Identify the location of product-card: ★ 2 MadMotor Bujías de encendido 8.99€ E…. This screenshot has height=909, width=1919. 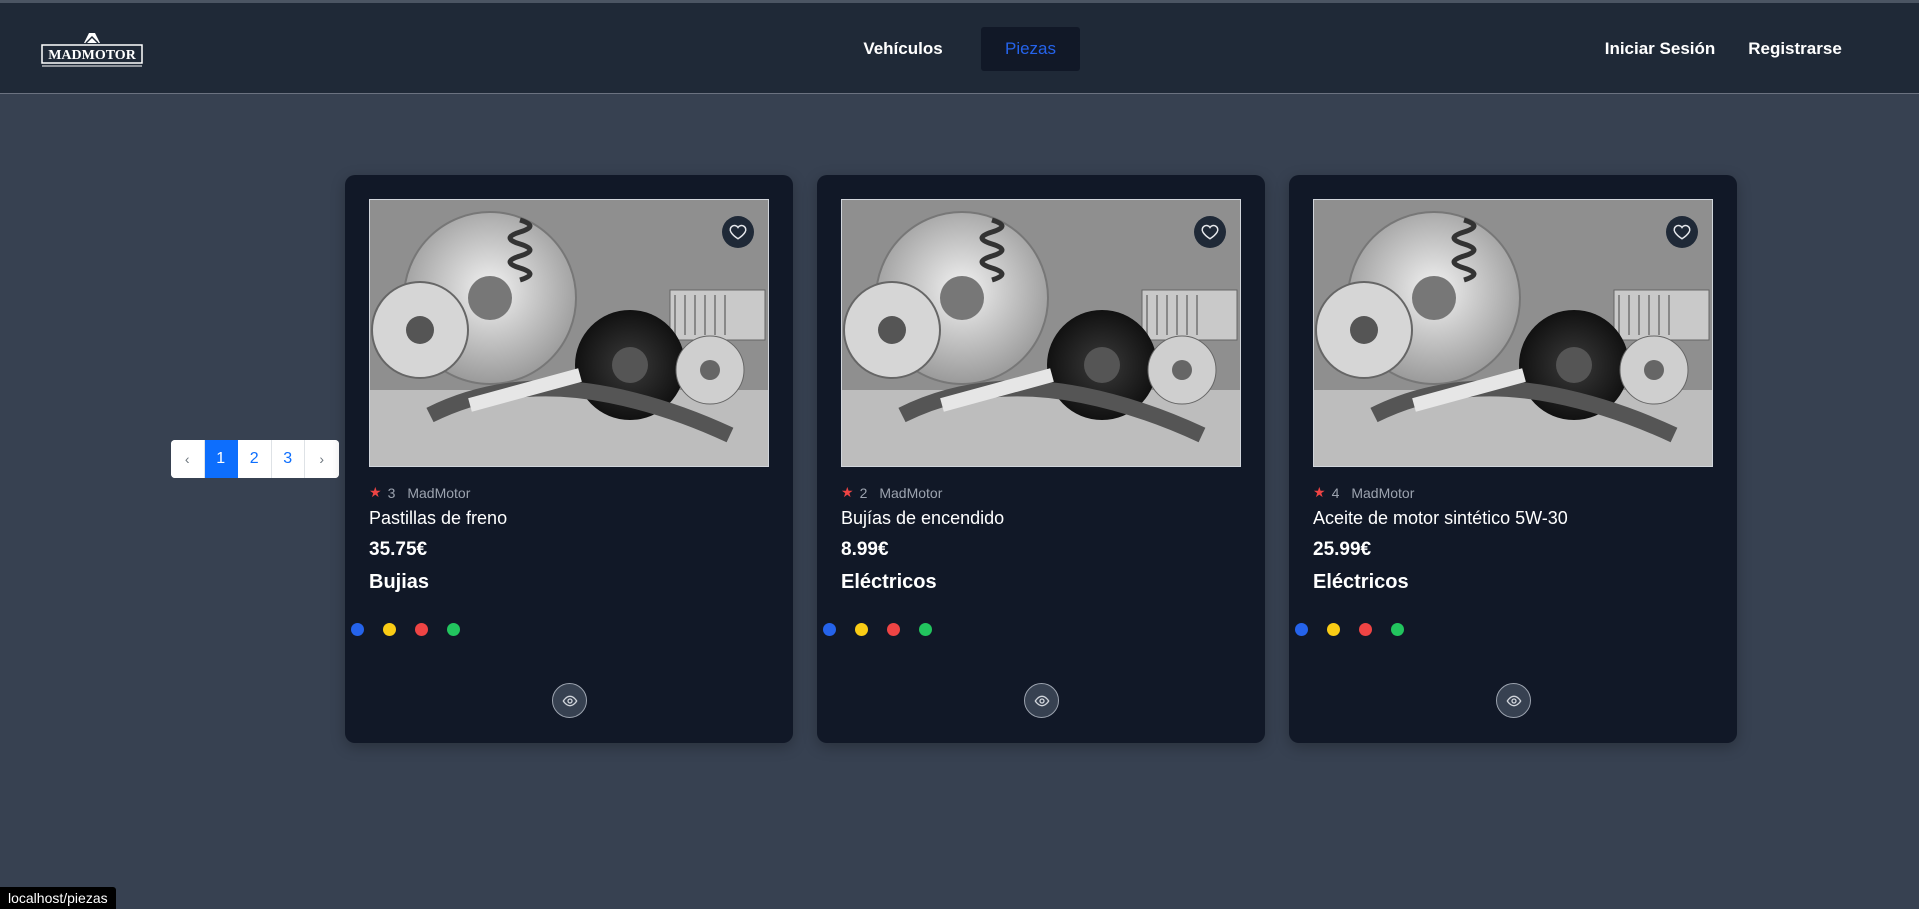
(1041, 459).